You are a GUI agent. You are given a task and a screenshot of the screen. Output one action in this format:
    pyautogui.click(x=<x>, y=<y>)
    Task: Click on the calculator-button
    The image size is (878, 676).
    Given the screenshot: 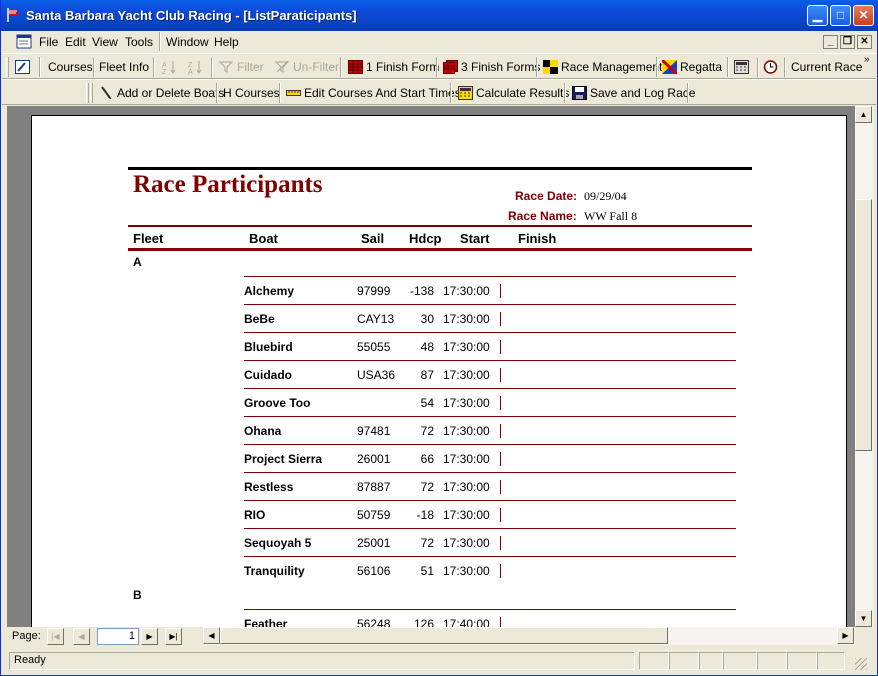 What is the action you would take?
    pyautogui.click(x=741, y=67)
    